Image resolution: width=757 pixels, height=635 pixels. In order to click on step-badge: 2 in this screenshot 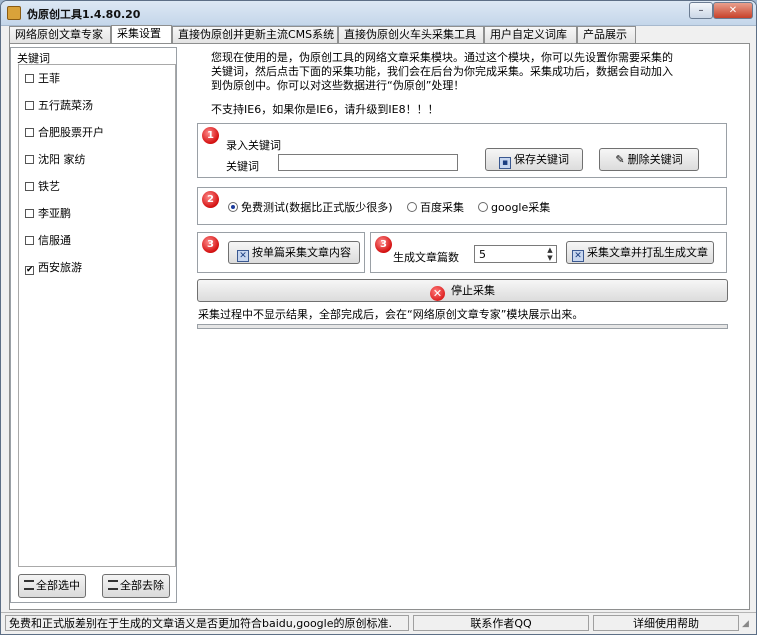, I will do `click(210, 199)`.